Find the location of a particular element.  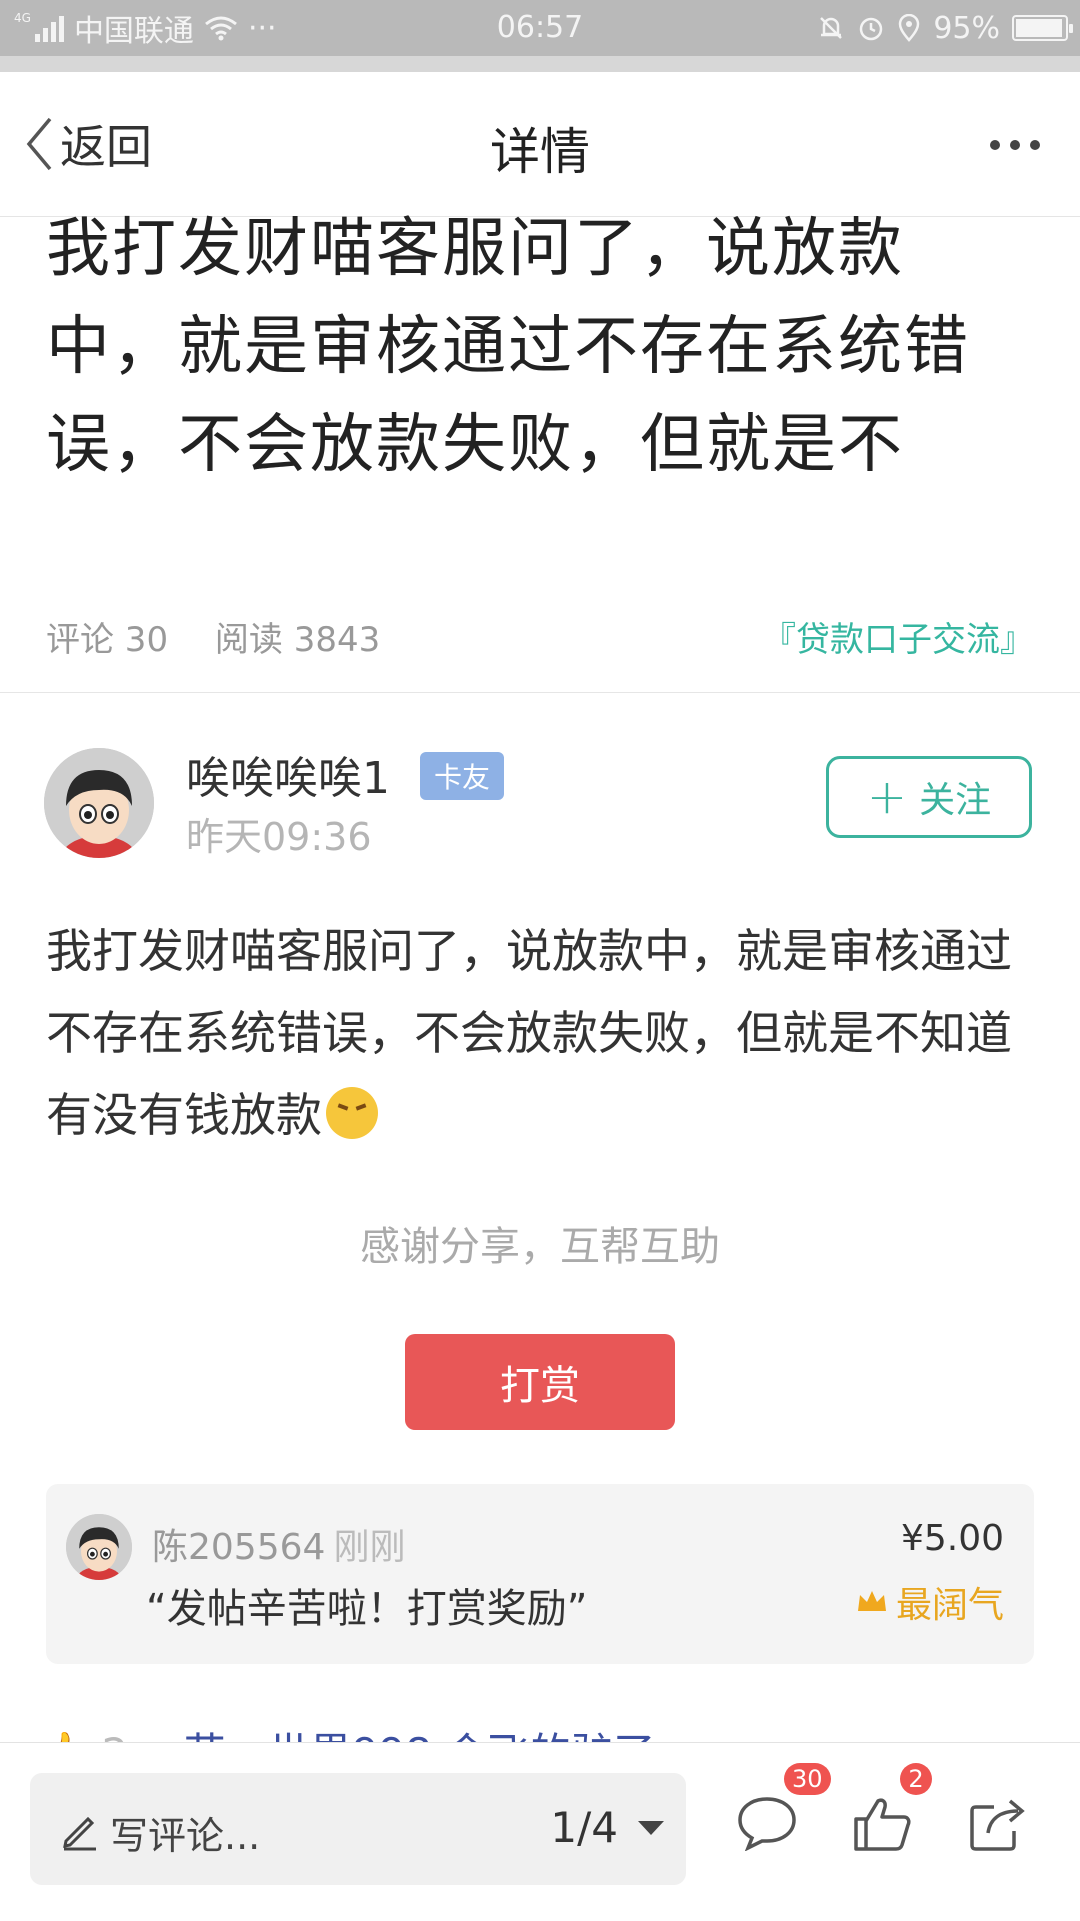

page-indicator: 1/4 is located at coordinates (584, 1827).